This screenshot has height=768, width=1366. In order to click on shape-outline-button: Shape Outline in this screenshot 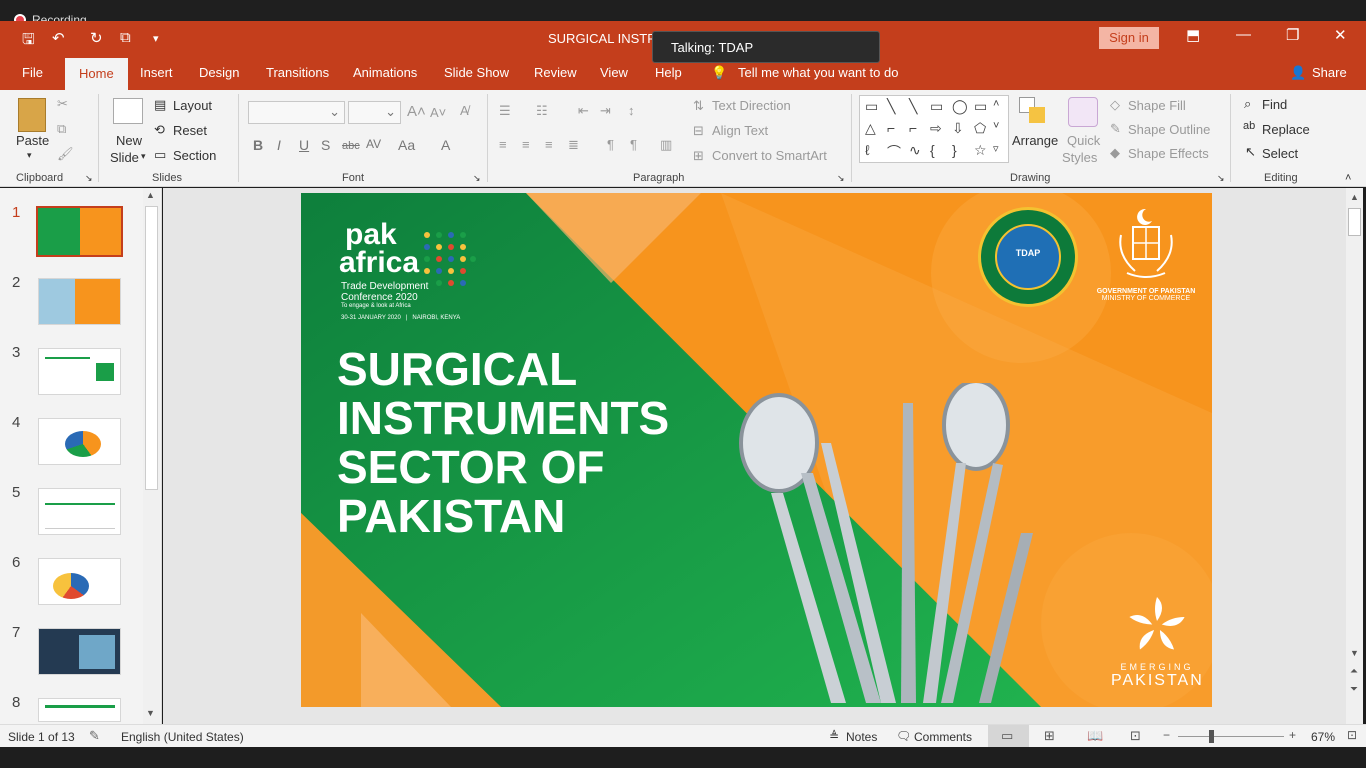, I will do `click(1169, 129)`.